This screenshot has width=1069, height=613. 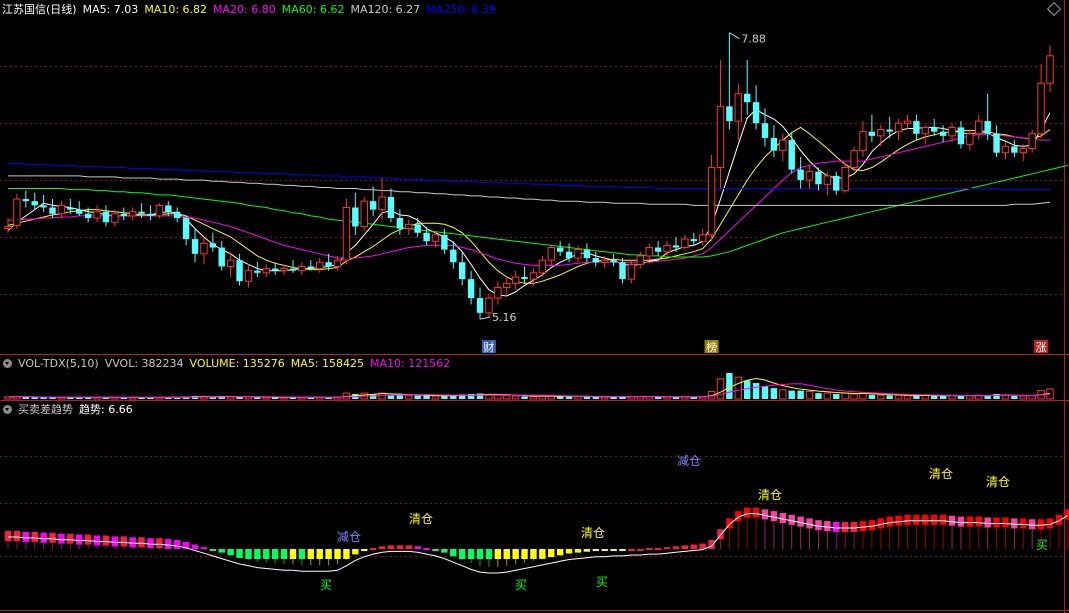 What do you see at coordinates (640, 550) in the screenshot?
I see `trend-bar` at bounding box center [640, 550].